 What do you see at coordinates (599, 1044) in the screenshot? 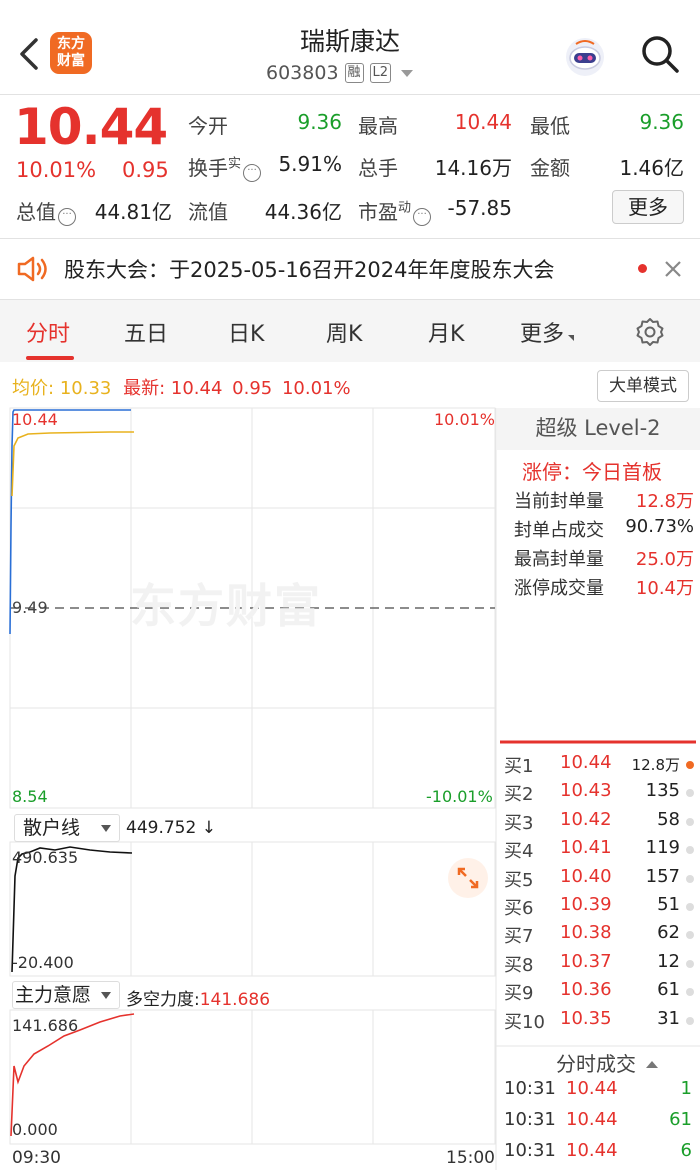
I see `order-book-overflow` at bounding box center [599, 1044].